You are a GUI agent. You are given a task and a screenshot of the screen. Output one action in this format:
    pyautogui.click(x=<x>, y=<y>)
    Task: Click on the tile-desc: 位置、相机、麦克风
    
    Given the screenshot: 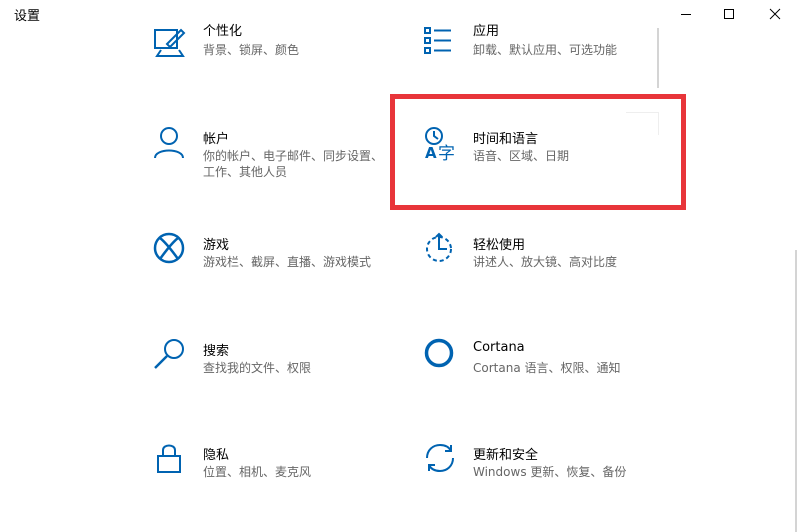 What is the action you would take?
    pyautogui.click(x=257, y=472)
    